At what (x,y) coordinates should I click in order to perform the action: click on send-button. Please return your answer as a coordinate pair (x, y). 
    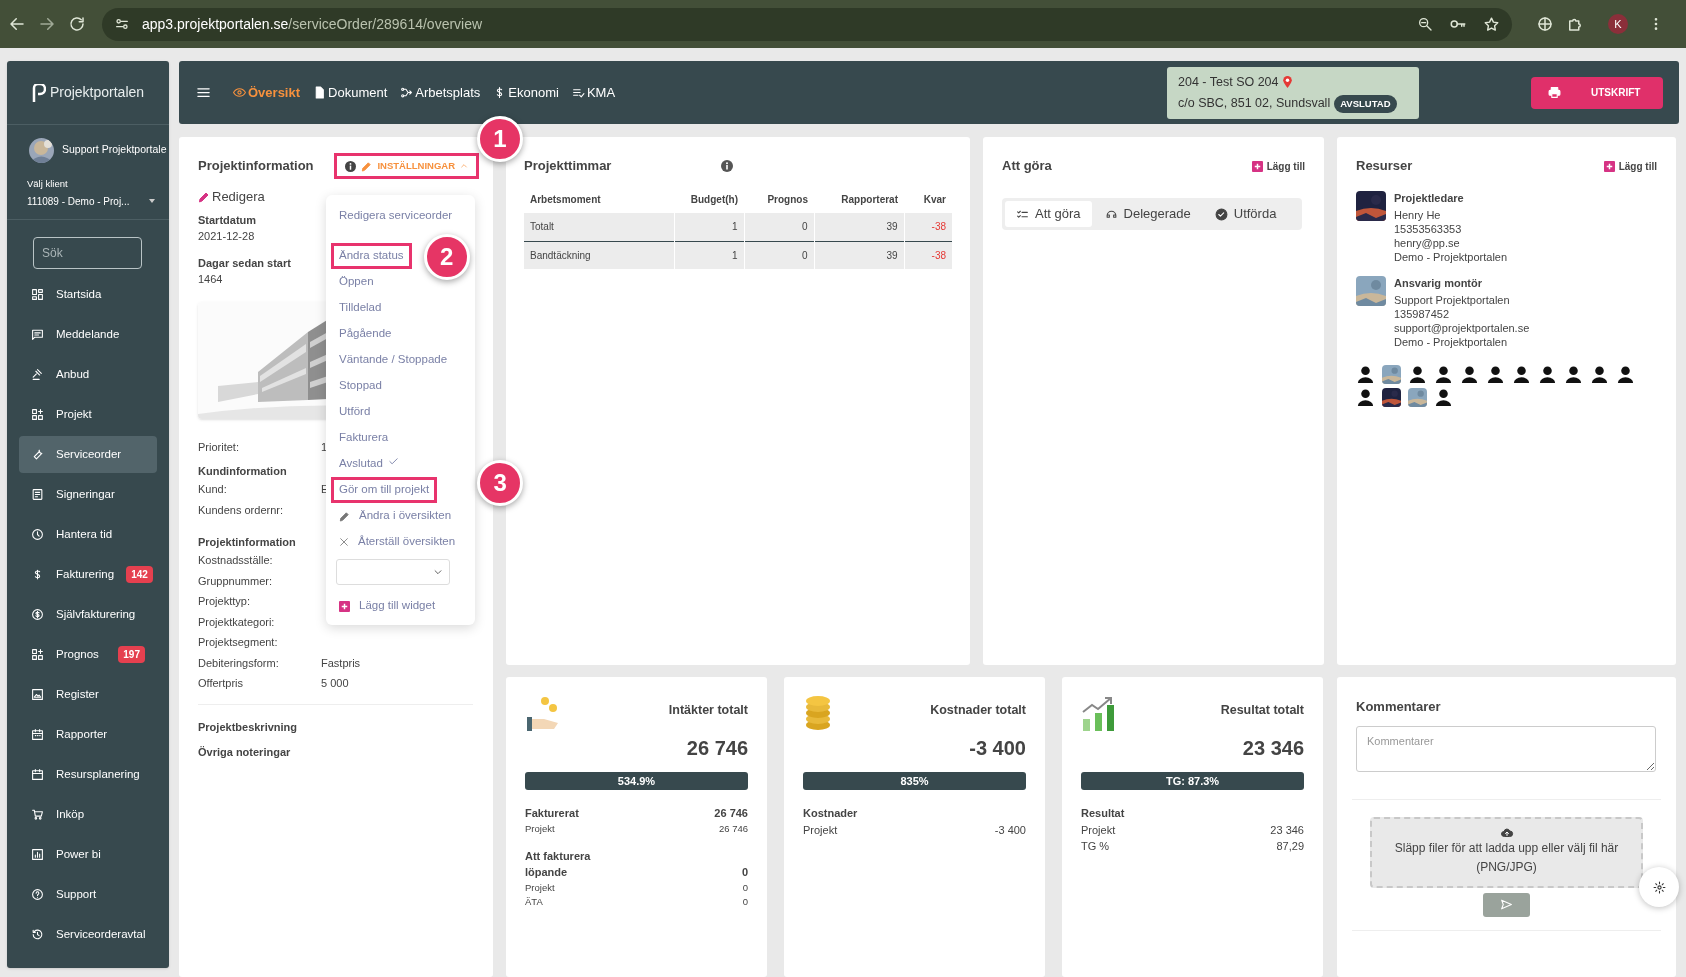
    Looking at the image, I should click on (1506, 904).